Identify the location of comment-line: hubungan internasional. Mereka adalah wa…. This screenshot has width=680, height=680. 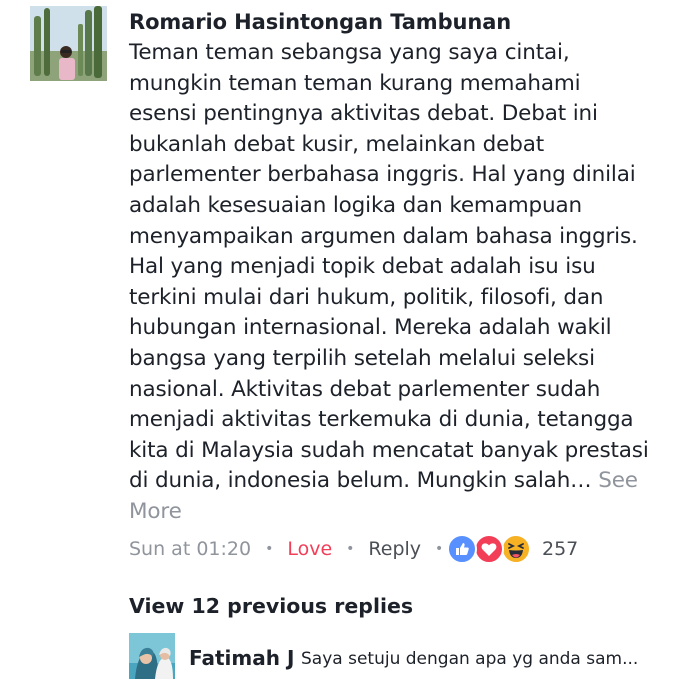
(370, 328).